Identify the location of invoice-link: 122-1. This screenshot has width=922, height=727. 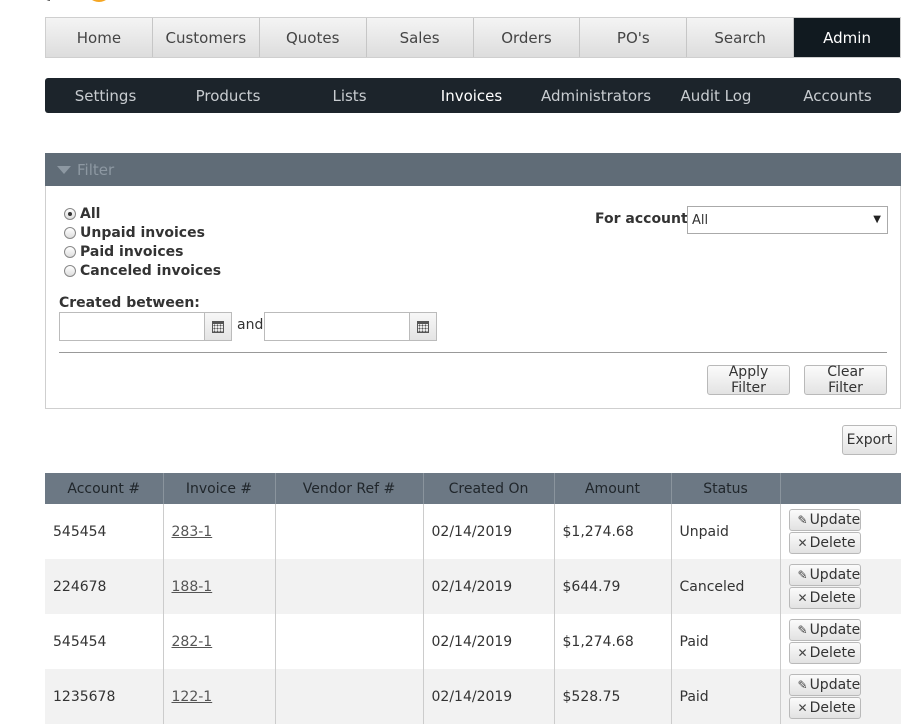
(192, 697).